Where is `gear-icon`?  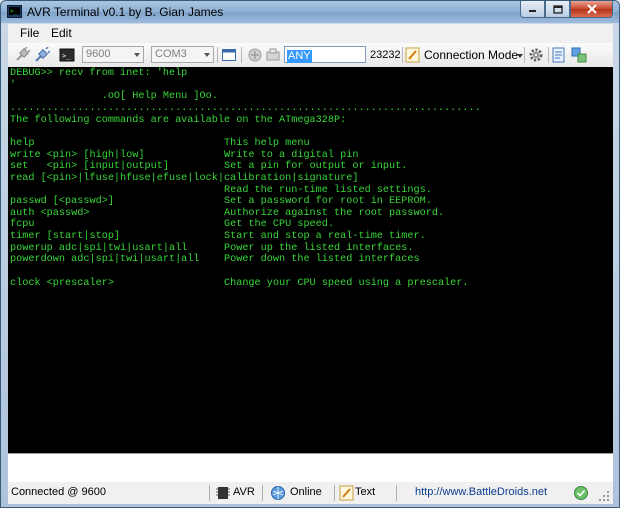
gear-icon is located at coordinates (536, 55).